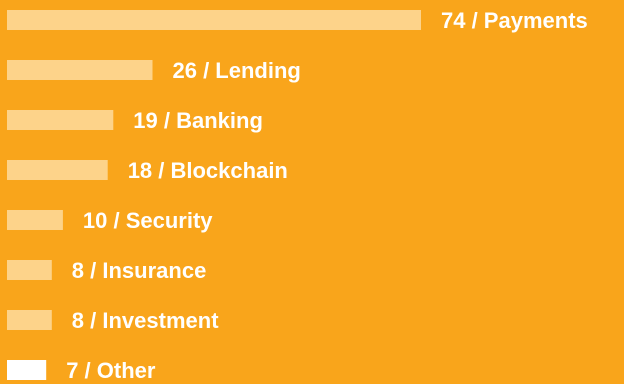 The image size is (624, 384). Describe the element at coordinates (145, 320) in the screenshot. I see `bar-label-investment: 8 / Investment` at that location.